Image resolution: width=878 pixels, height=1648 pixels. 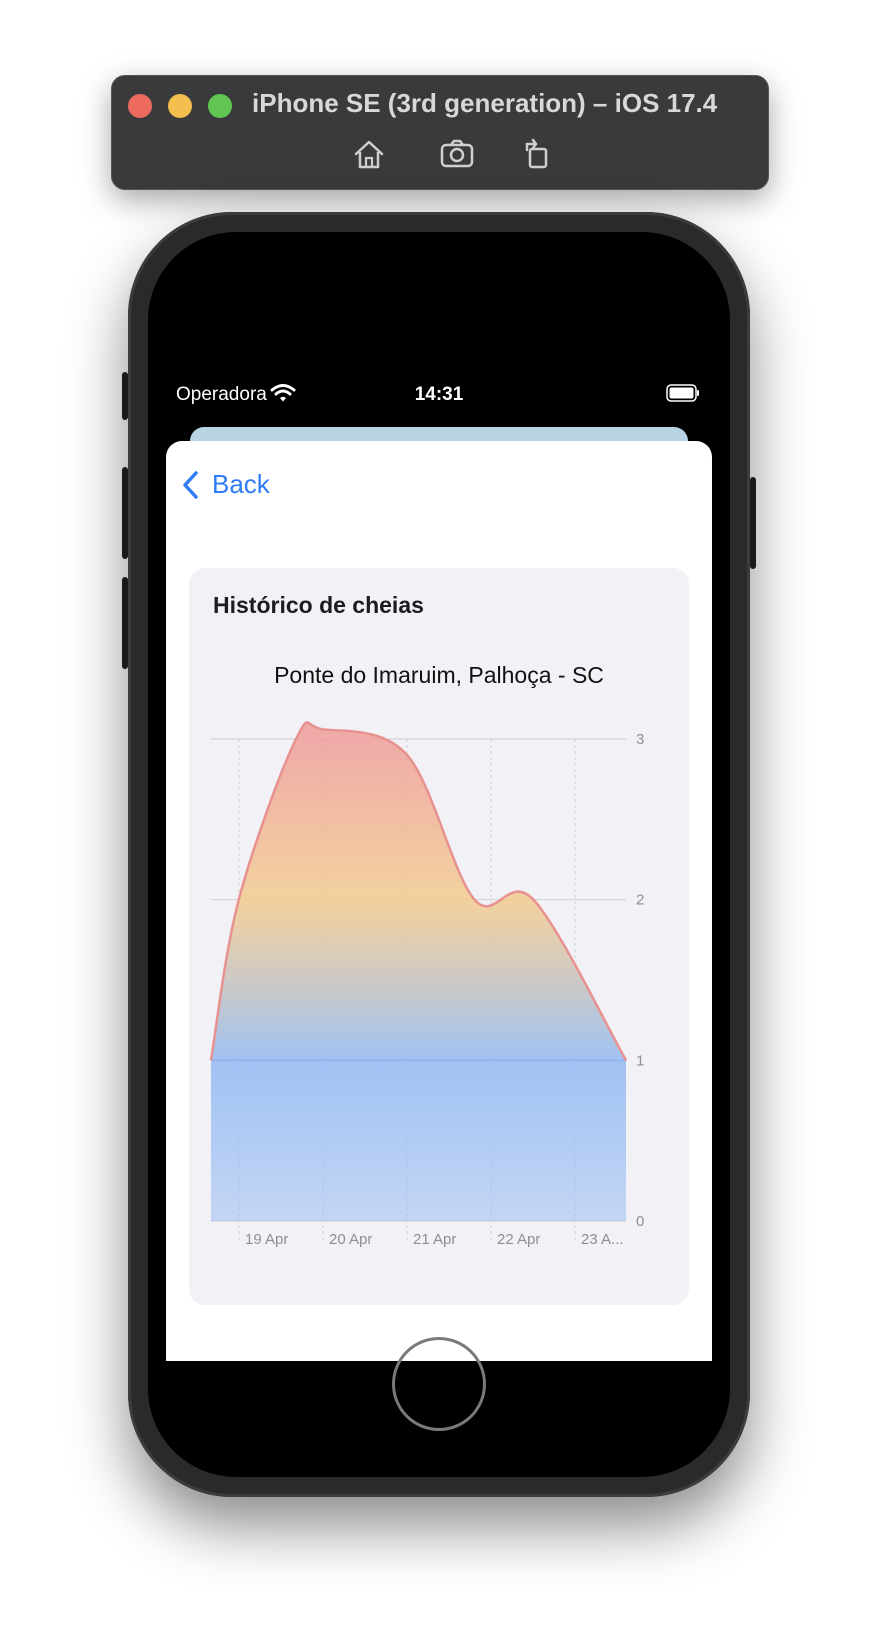 What do you see at coordinates (640, 1221) in the screenshot?
I see `y-tick-label: 0` at bounding box center [640, 1221].